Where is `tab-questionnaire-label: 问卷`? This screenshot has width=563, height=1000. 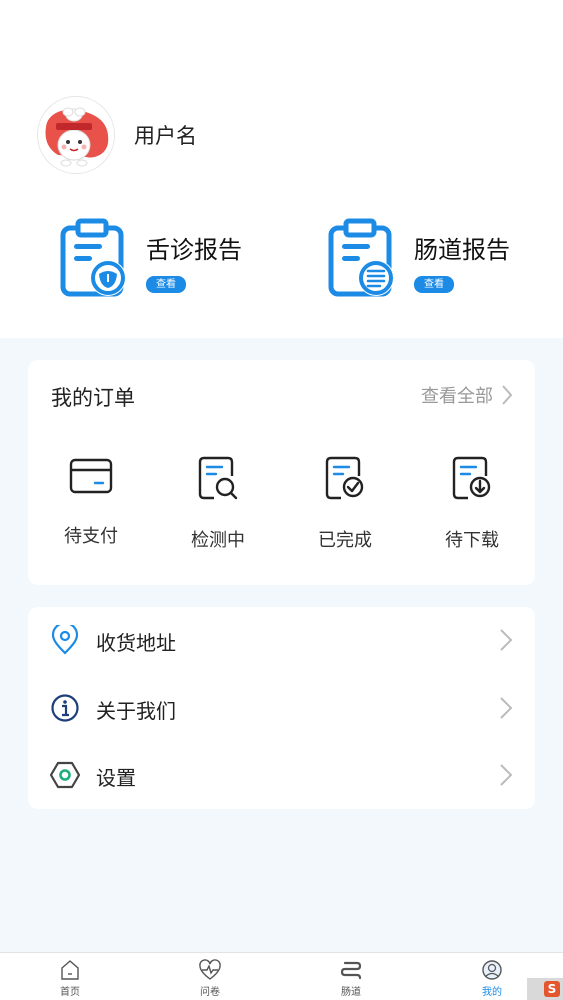
tab-questionnaire-label: 问卷 is located at coordinates (210, 992).